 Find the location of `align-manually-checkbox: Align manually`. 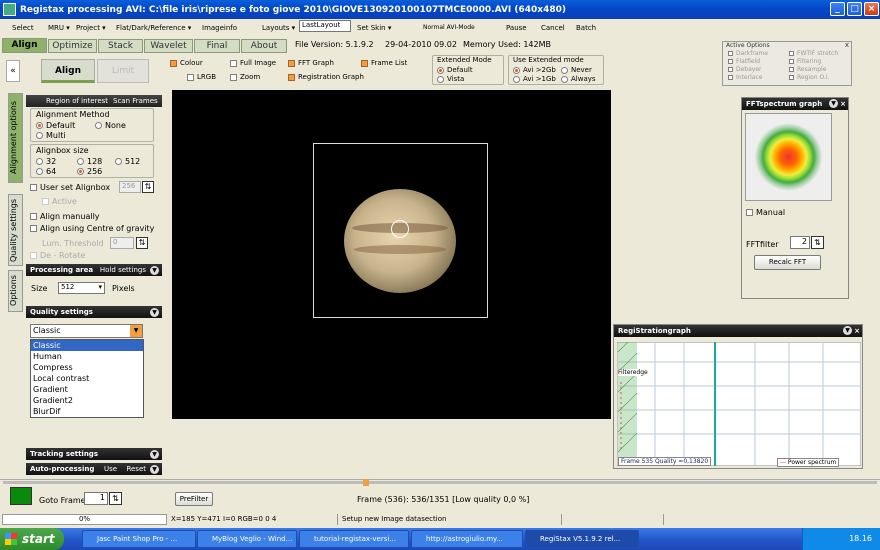

align-manually-checkbox: Align manually is located at coordinates (65, 216).